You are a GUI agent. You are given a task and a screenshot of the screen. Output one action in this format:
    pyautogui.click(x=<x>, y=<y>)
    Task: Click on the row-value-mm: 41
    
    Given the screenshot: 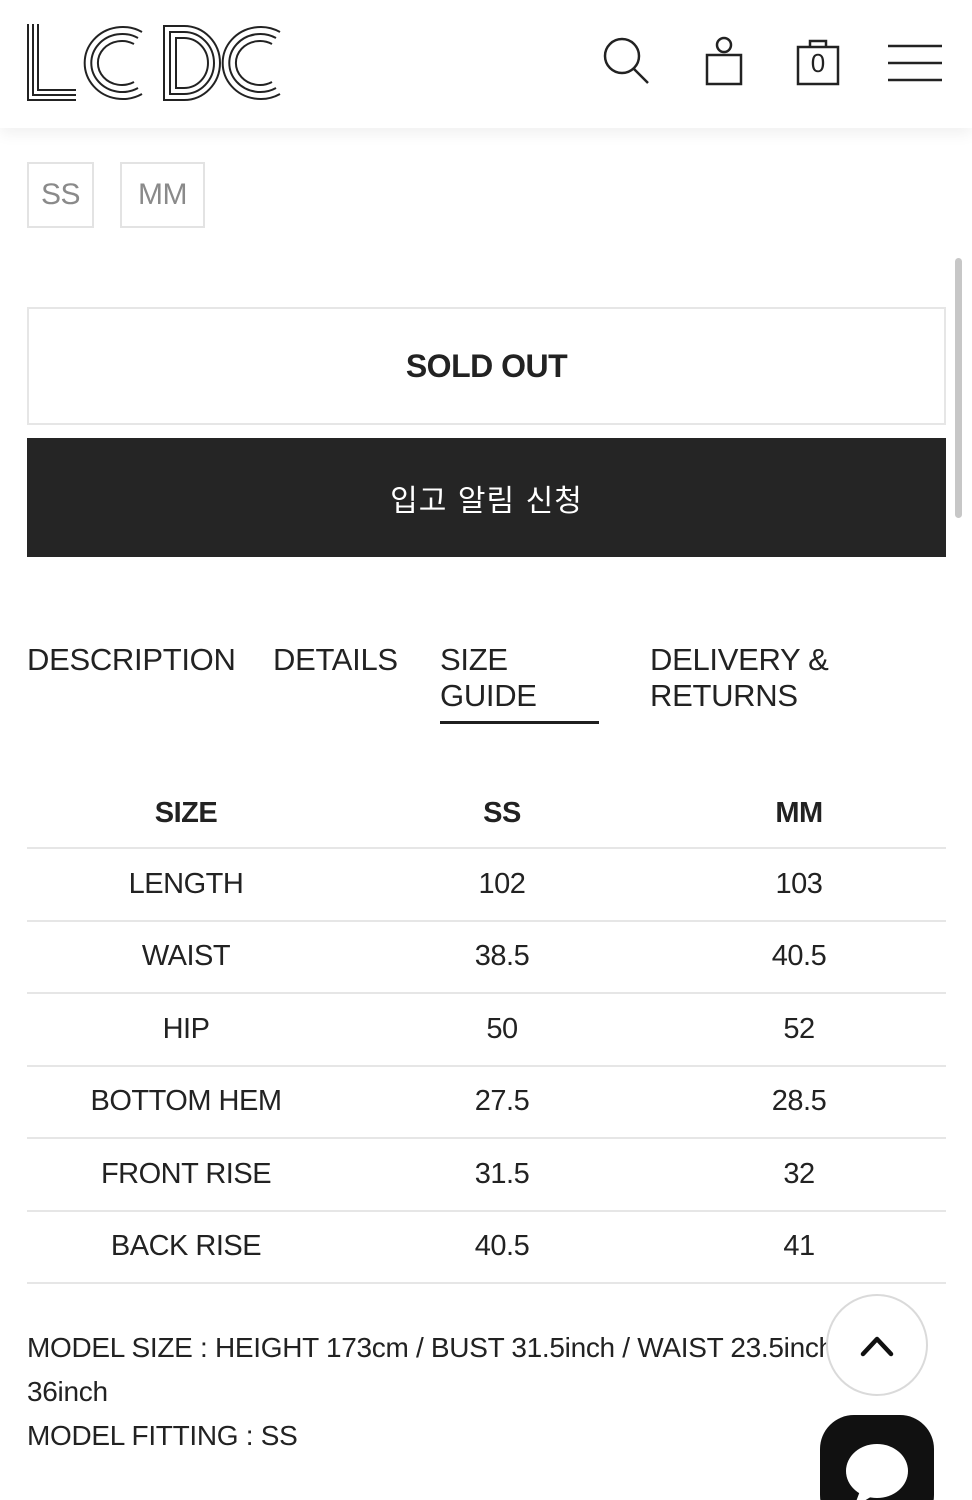 What is the action you would take?
    pyautogui.click(x=799, y=1246)
    